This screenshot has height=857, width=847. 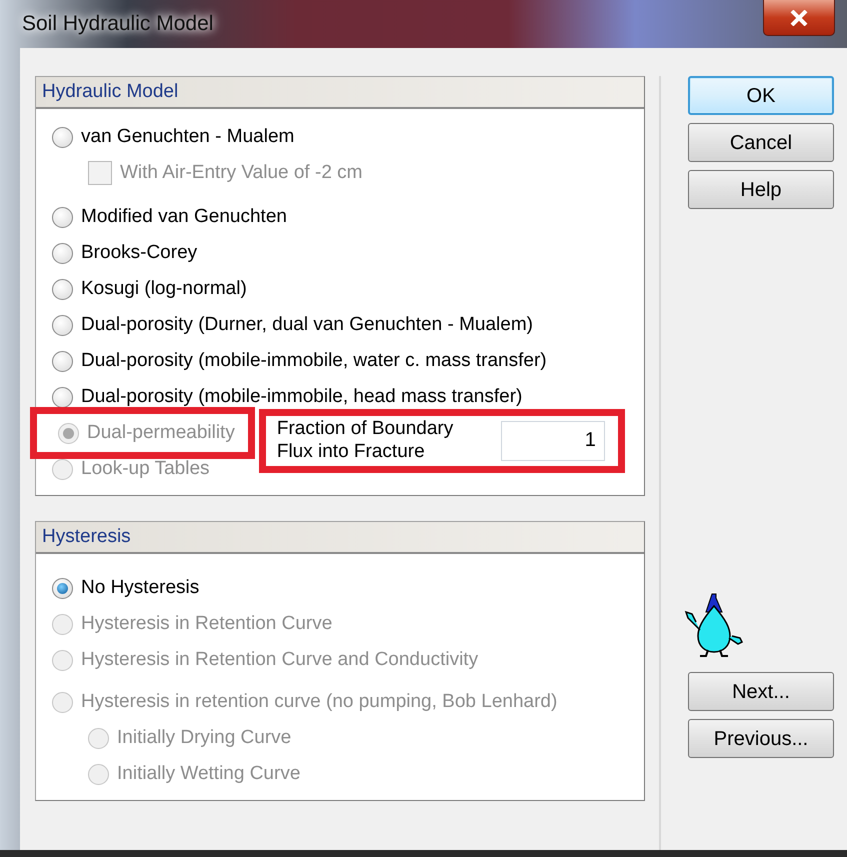 I want to click on fraction-input: 1, so click(x=552, y=440).